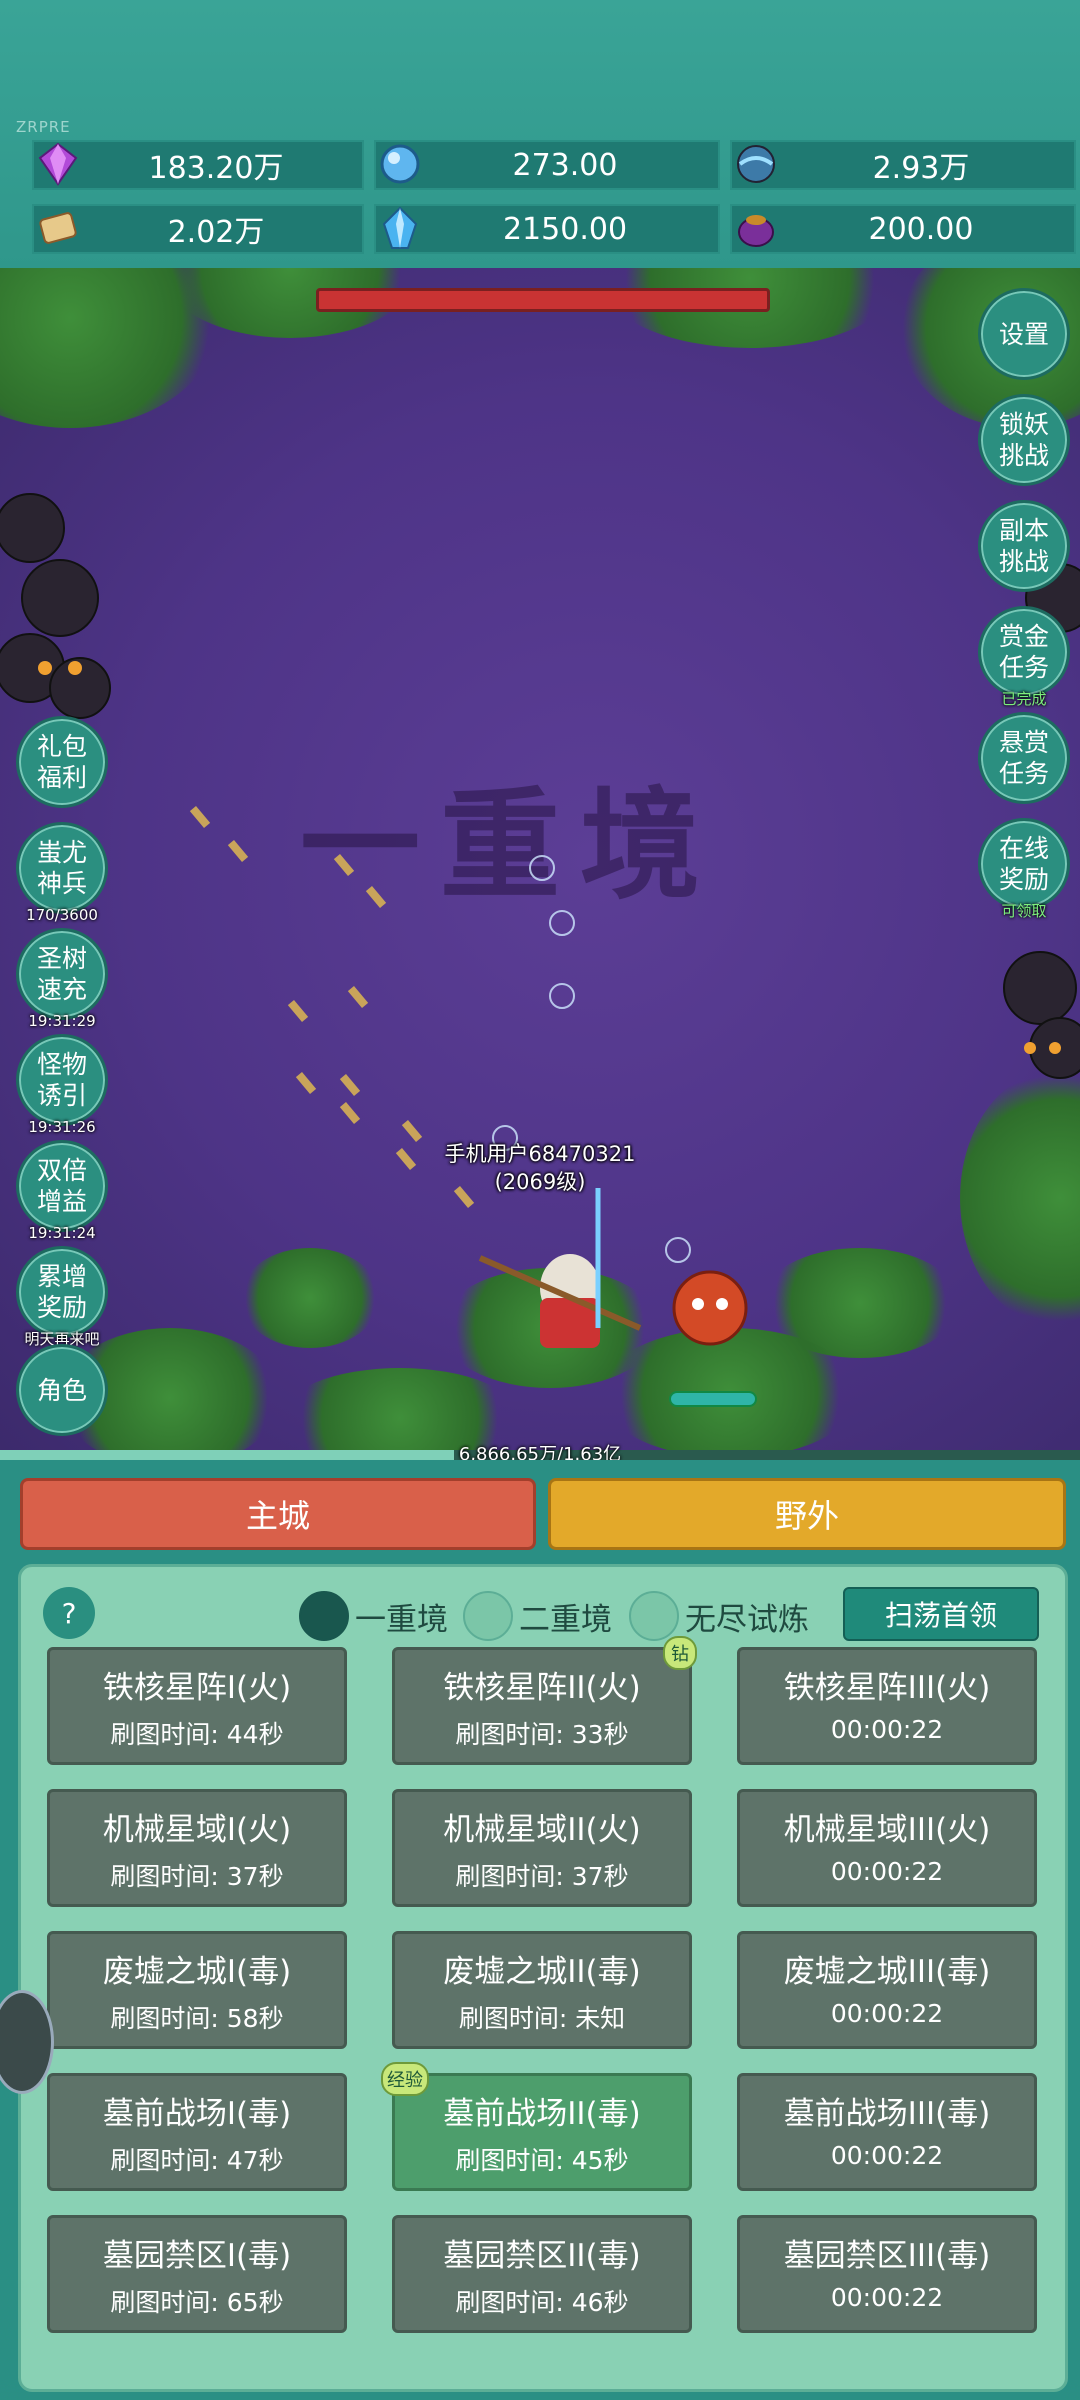 The image size is (1080, 2400). I want to click on gift-welfare-button: 礼包福利, so click(62, 762).